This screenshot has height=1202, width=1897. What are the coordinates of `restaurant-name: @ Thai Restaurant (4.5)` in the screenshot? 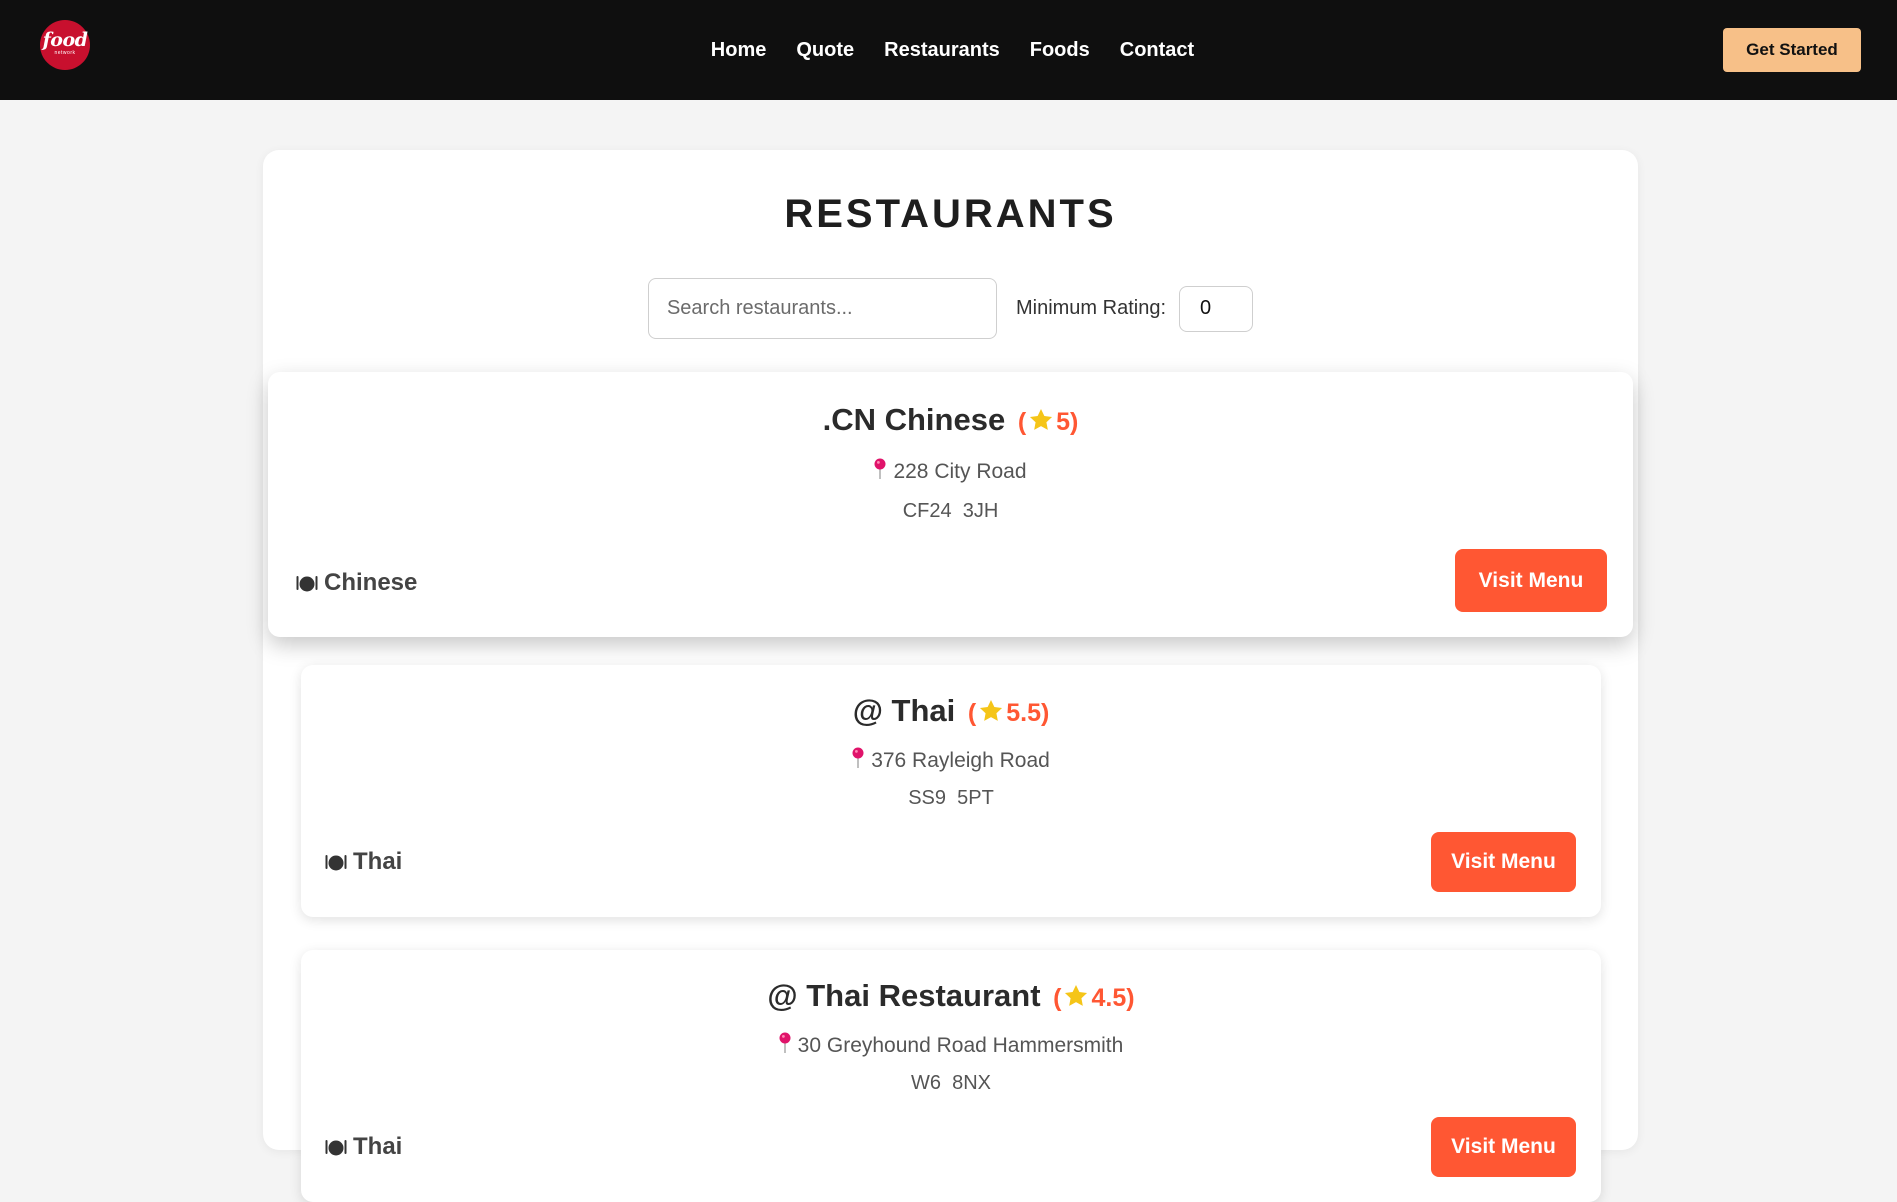 It's located at (951, 996).